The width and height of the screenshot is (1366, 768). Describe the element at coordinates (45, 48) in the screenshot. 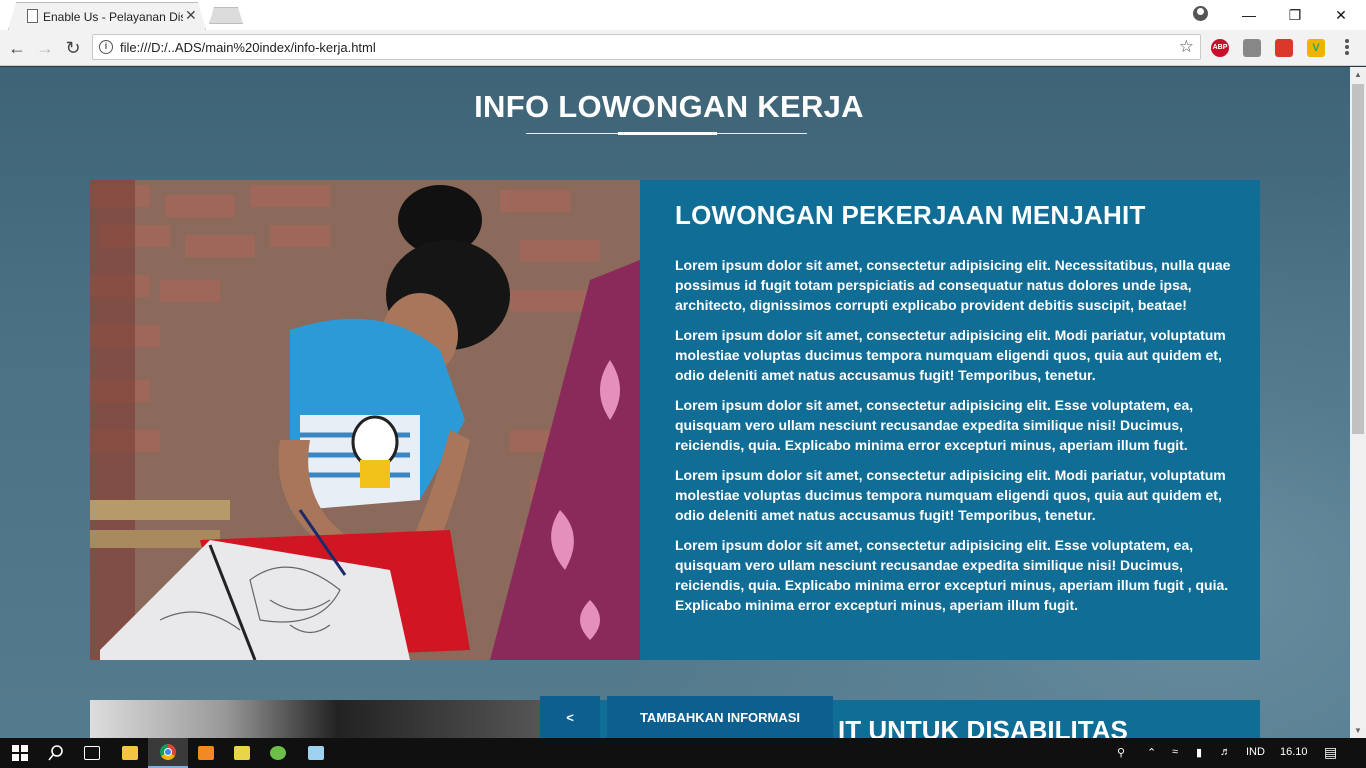

I see `forward-icon: →` at that location.